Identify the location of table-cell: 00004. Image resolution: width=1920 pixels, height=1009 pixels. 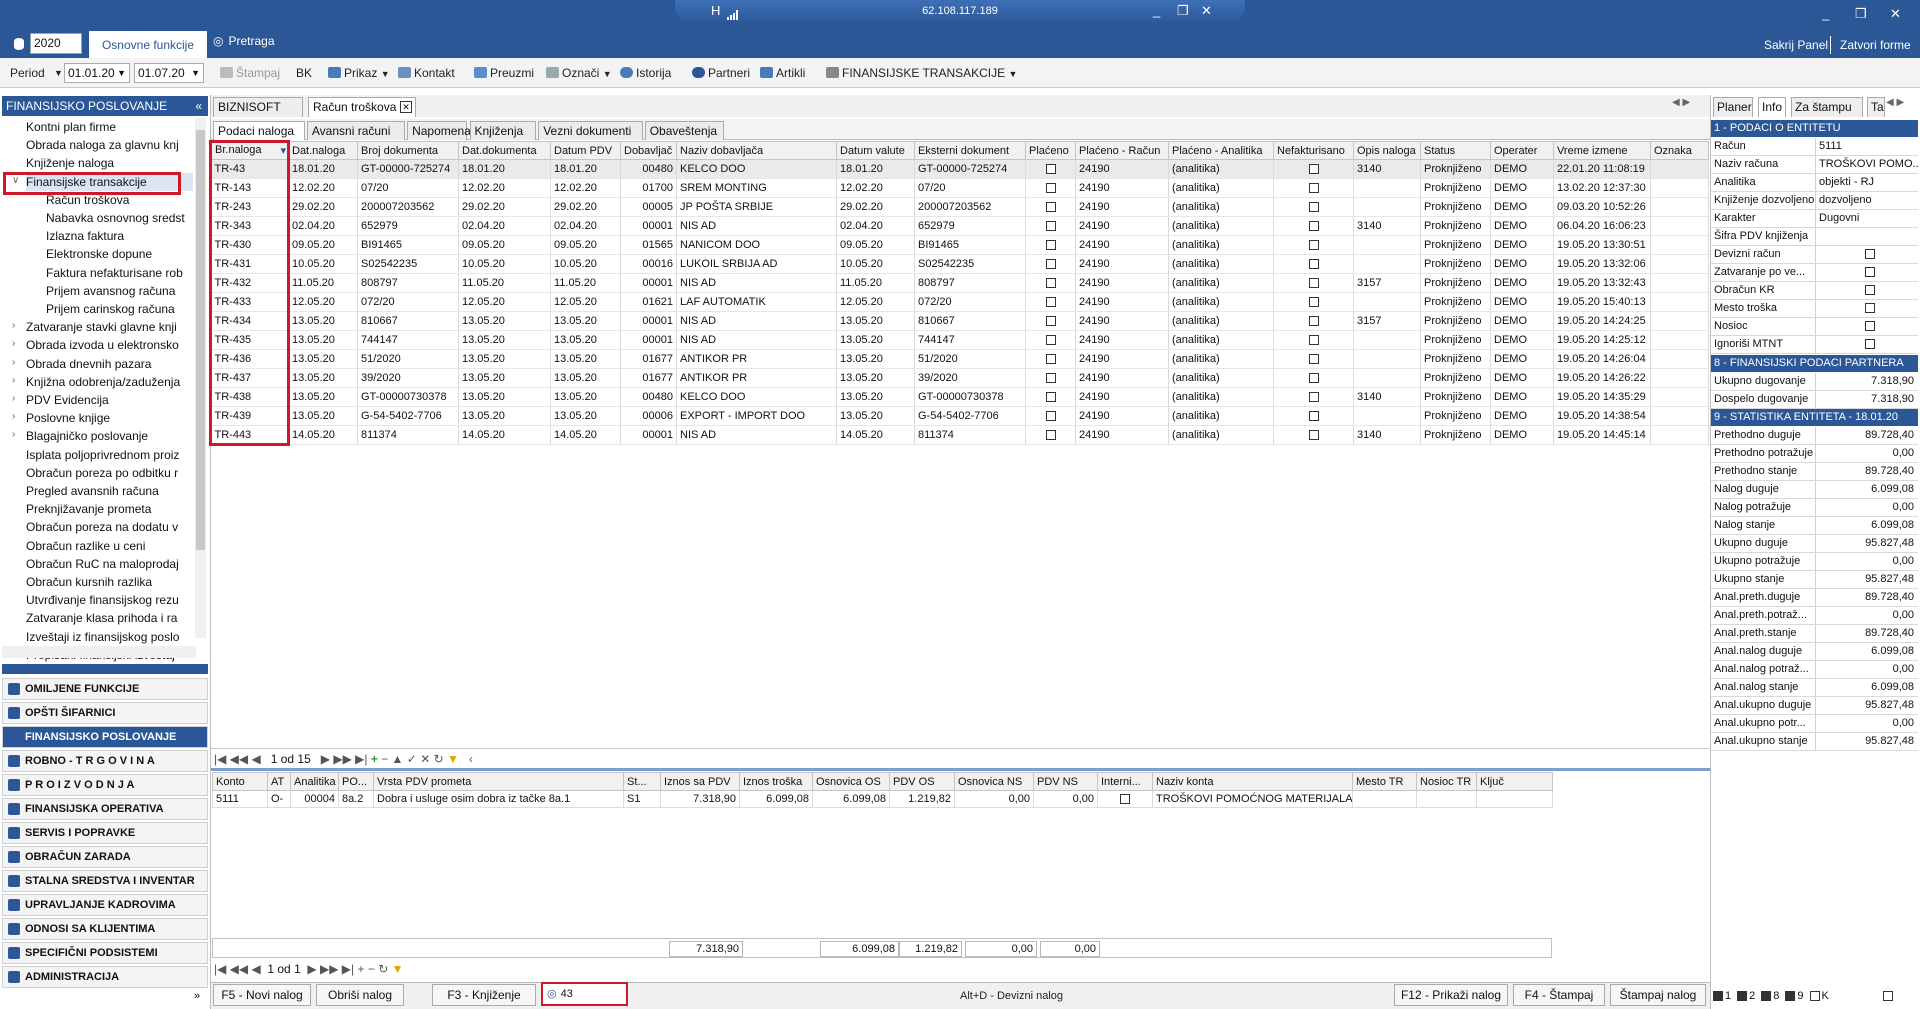
(314, 799).